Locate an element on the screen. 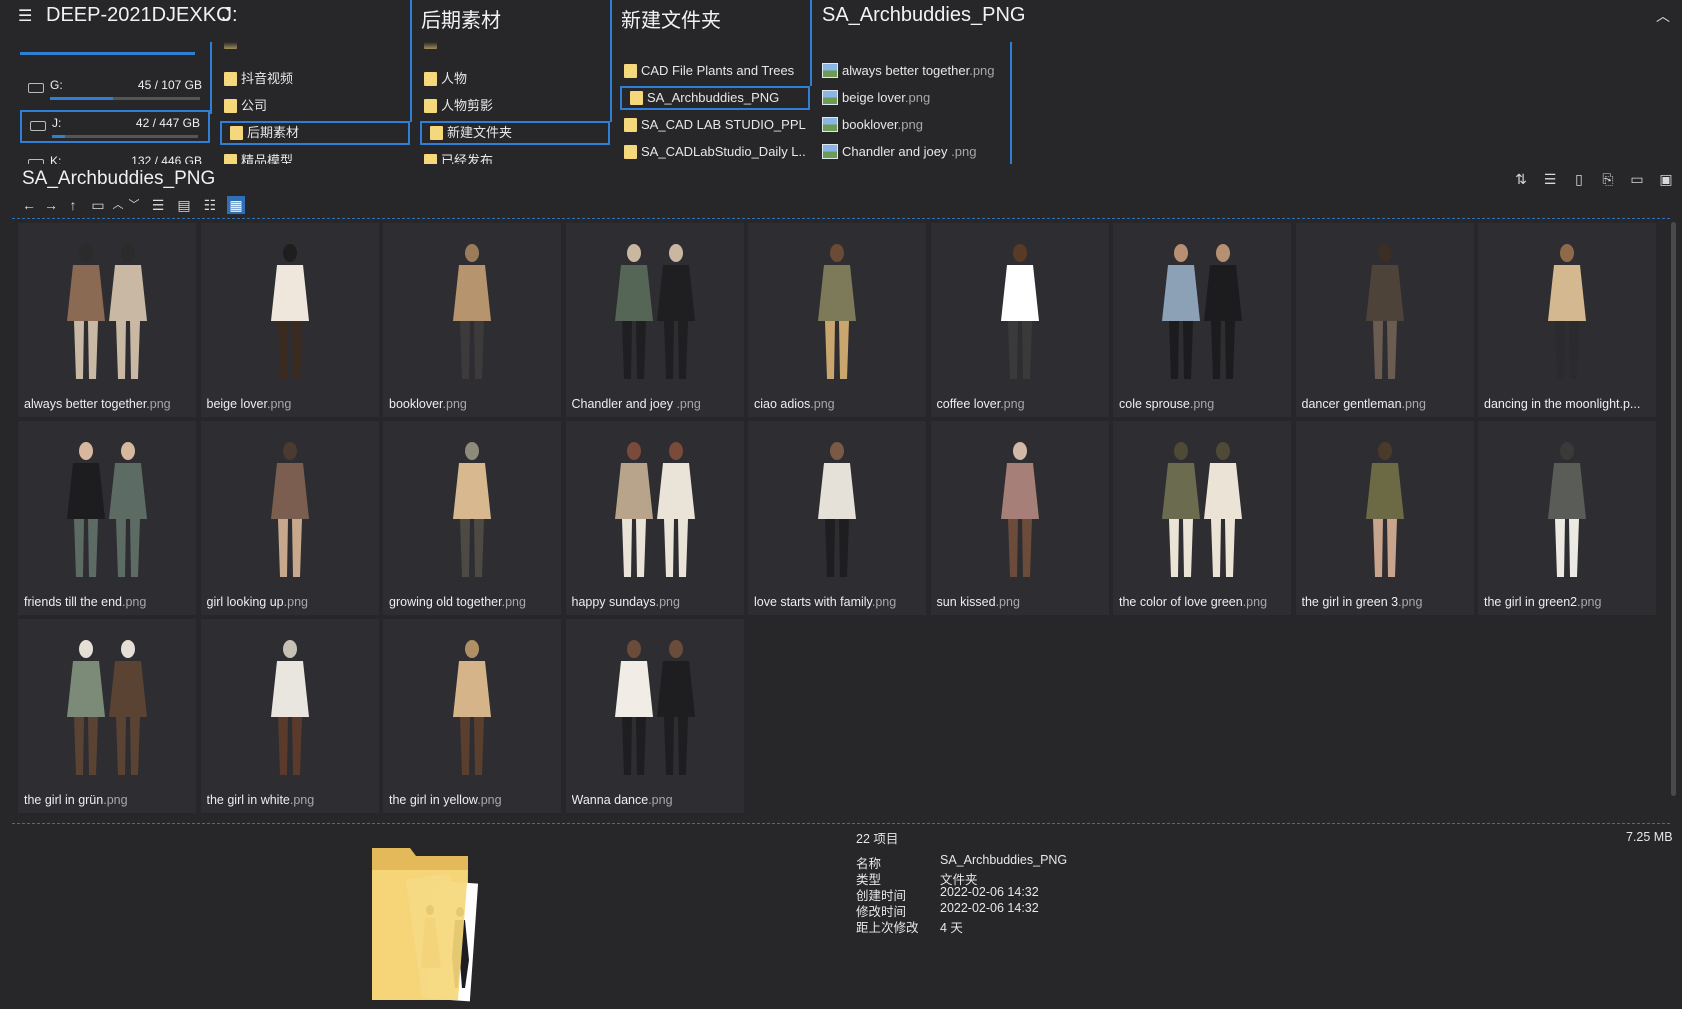  file-name-label: cole sprouse.png is located at coordinates (1167, 404).